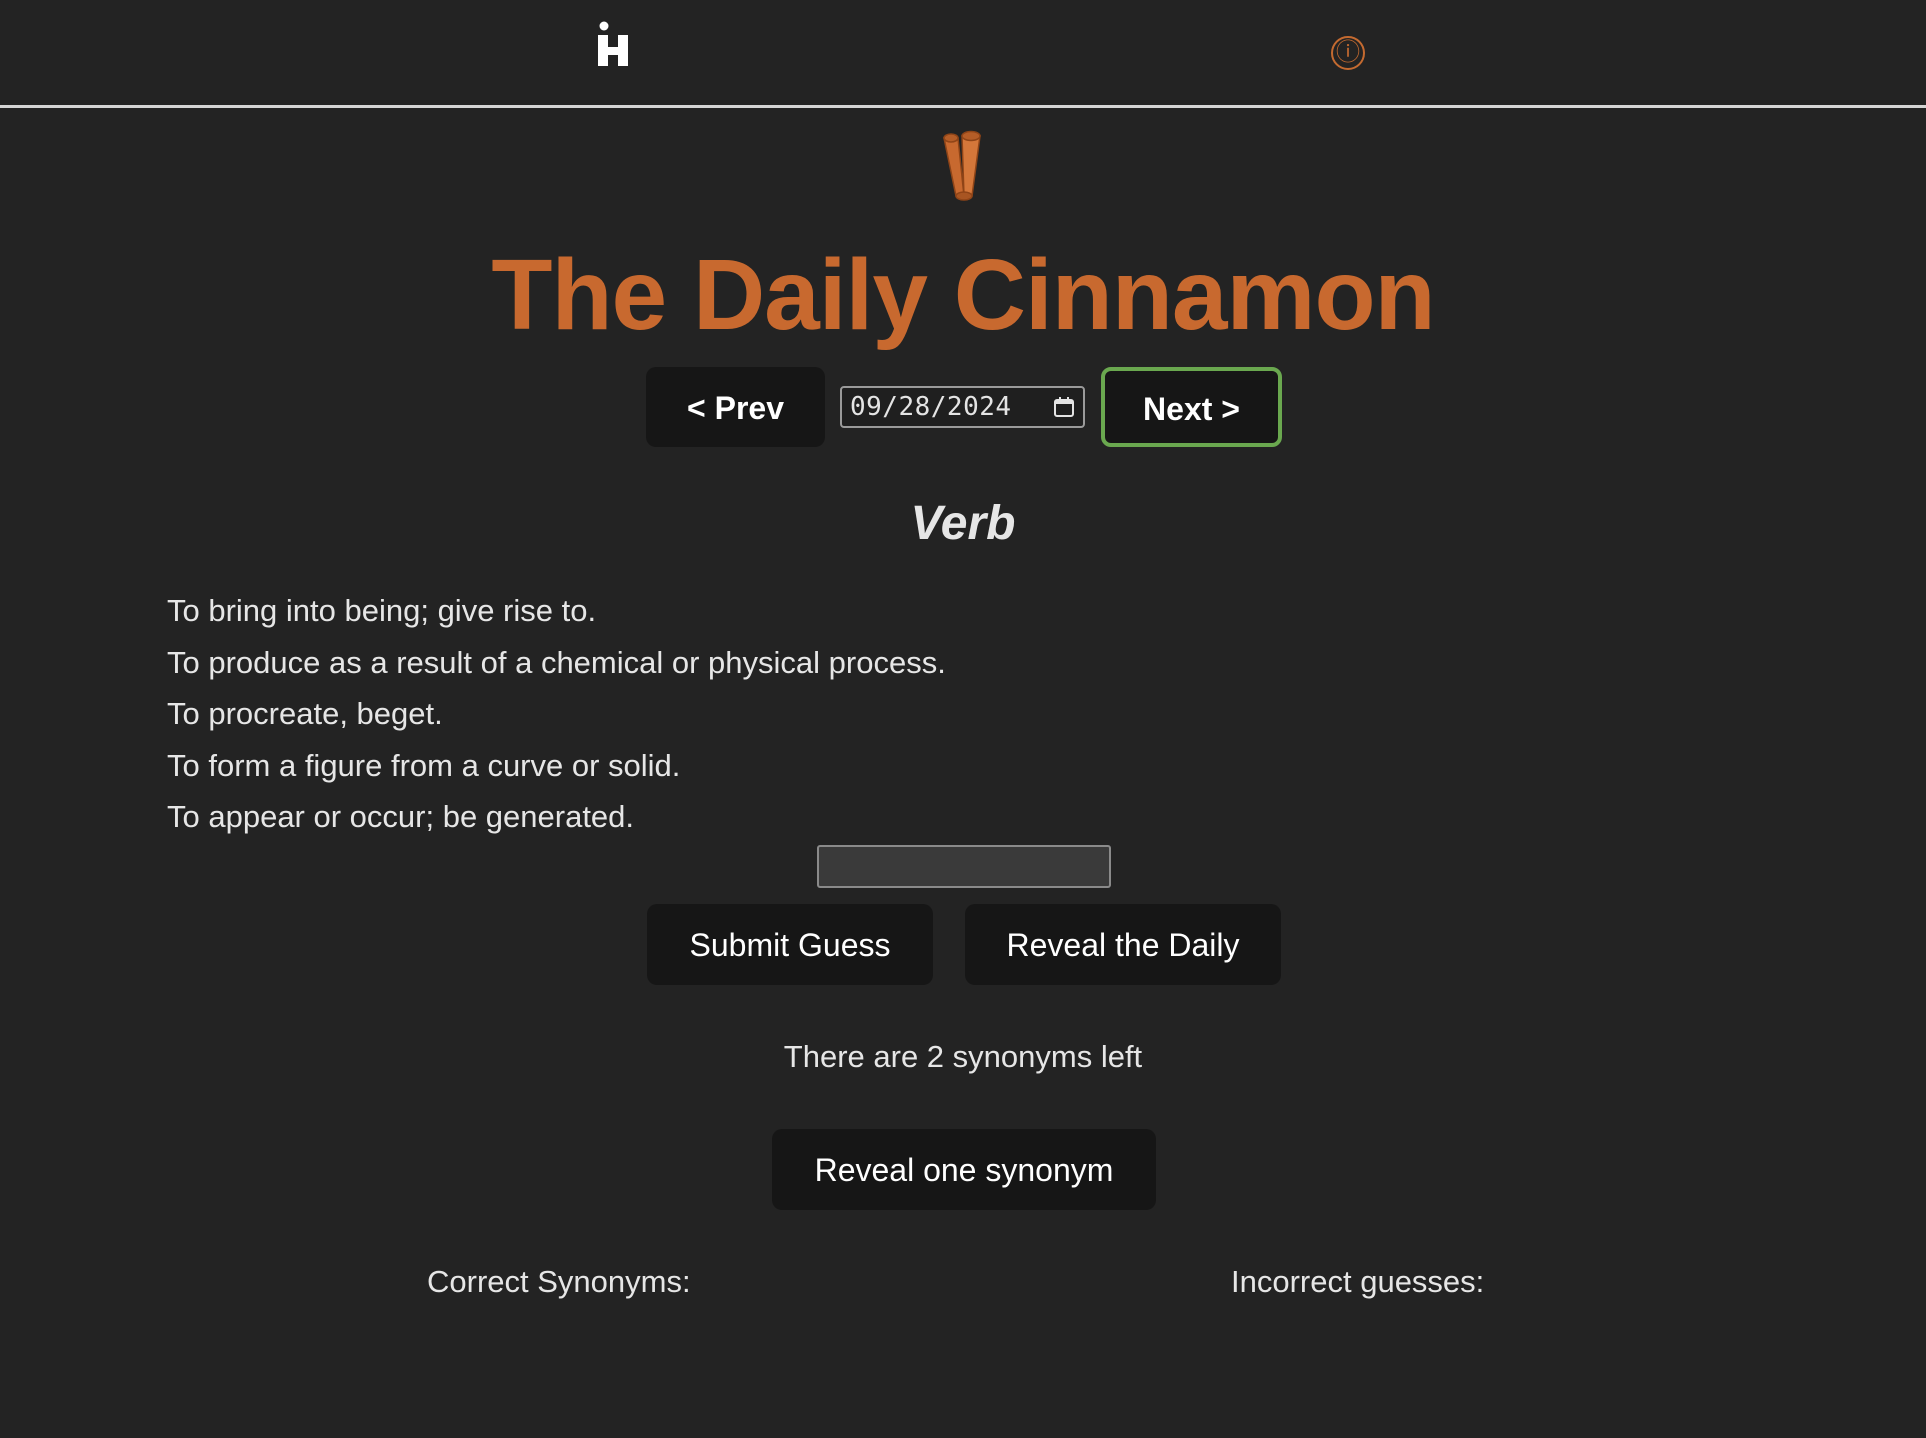  Describe the element at coordinates (401, 816) in the screenshot. I see `definition-item: To appear or occur; be generated.` at that location.